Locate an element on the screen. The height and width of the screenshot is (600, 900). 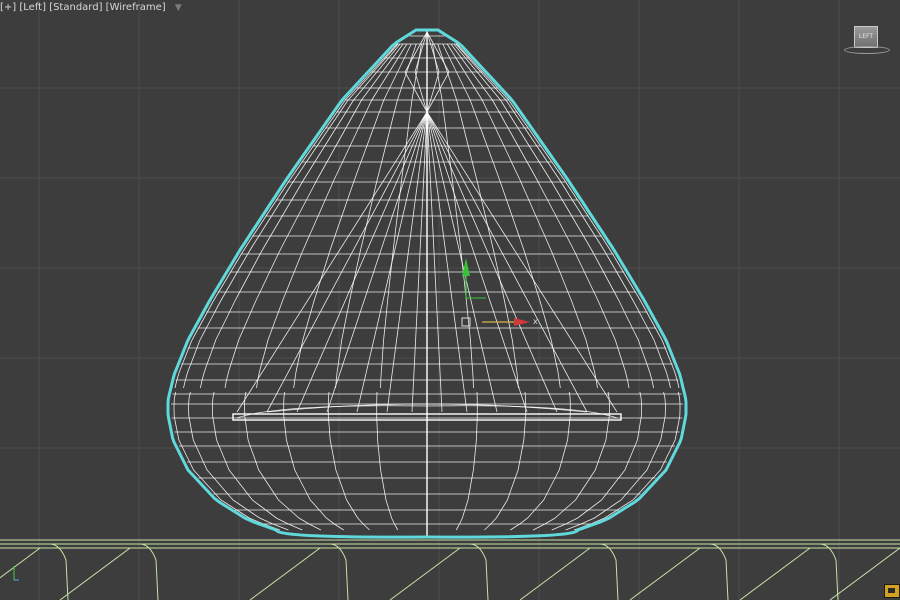
viewcube-icon: LEFT is located at coordinates (868, 39).